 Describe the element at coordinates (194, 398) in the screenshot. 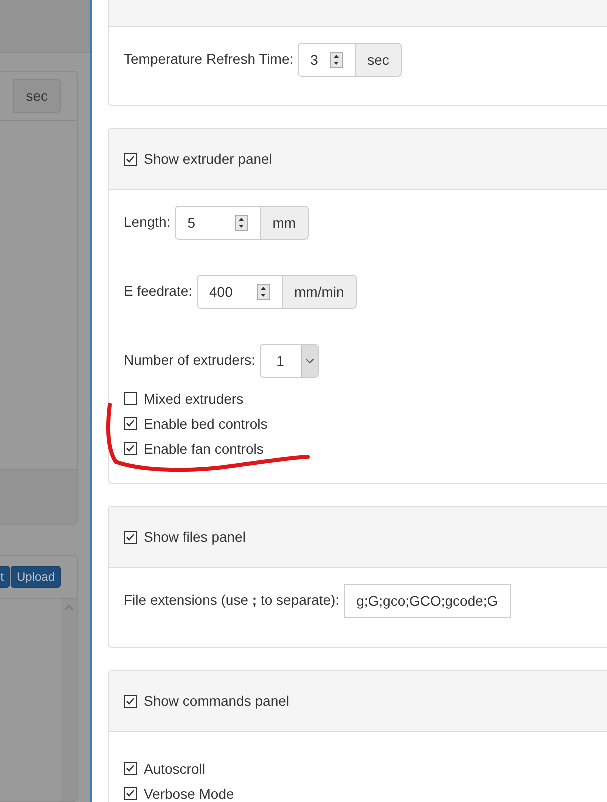

I see `checkbox-label: Mixed extruders` at that location.